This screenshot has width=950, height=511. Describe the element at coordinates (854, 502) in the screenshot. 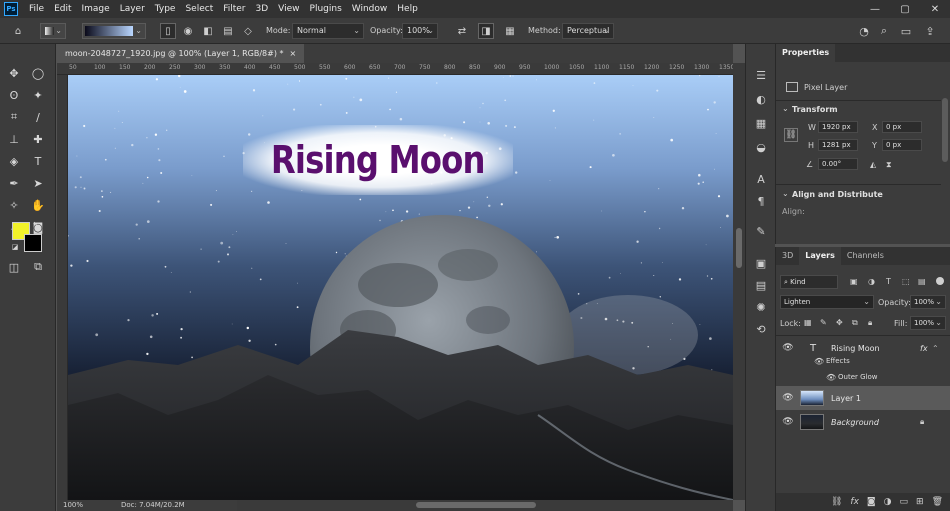

I see `add-style-icon: fx` at that location.